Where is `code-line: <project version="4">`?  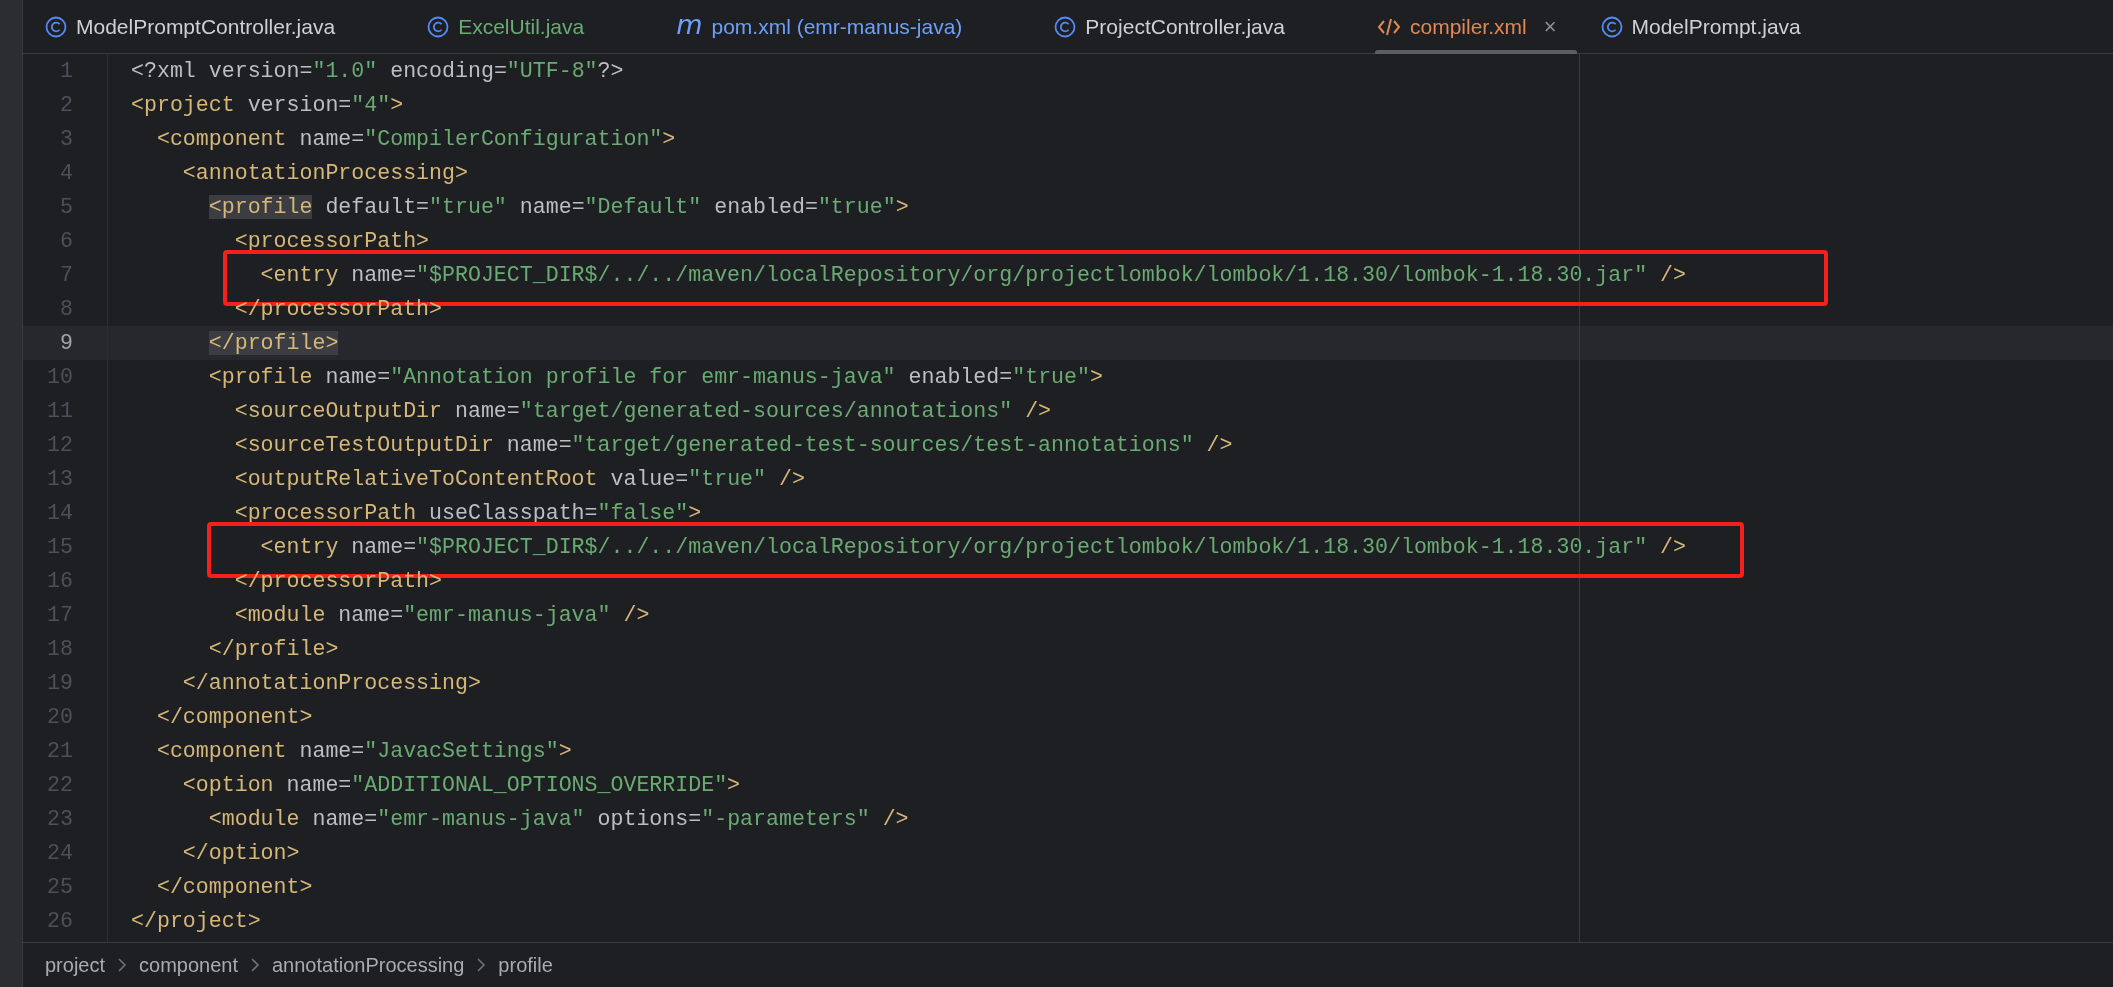 code-line: <project version="4"> is located at coordinates (267, 105).